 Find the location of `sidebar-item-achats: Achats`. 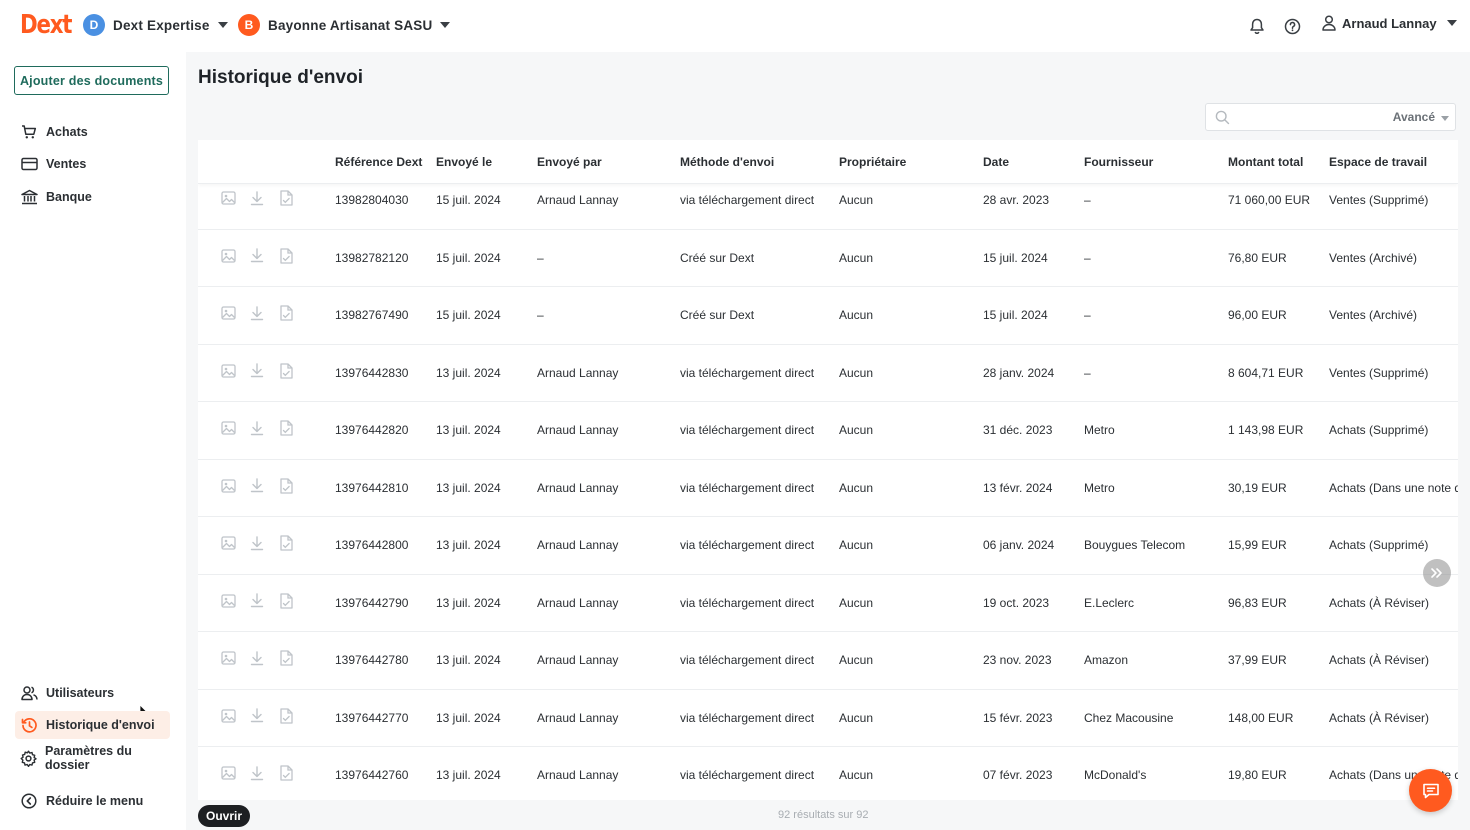

sidebar-item-achats: Achats is located at coordinates (92, 132).